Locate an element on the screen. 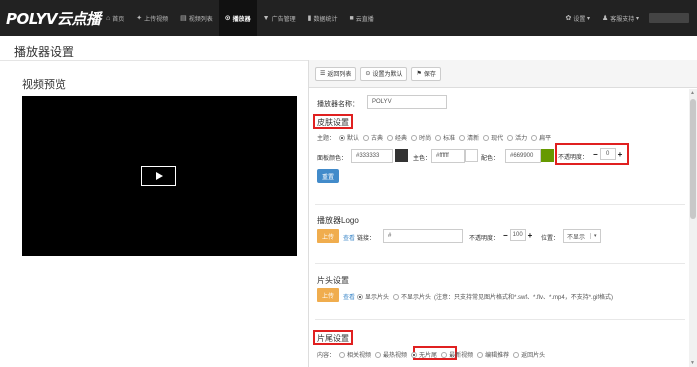  nav-label: 数据统计 is located at coordinates (325, 19).